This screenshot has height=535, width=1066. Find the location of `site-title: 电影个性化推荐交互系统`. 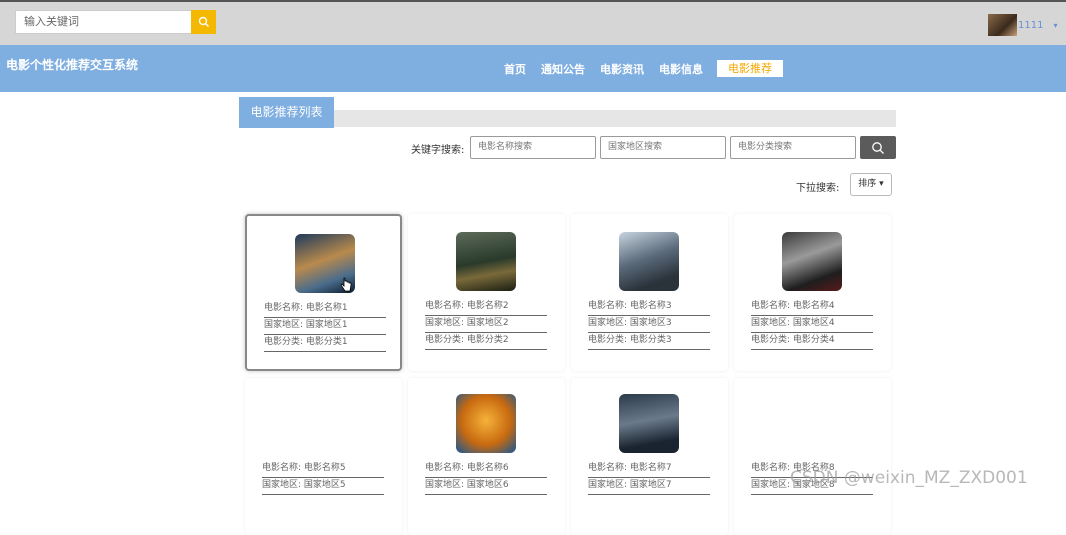

site-title: 电影个性化推荐交互系统 is located at coordinates (72, 65).